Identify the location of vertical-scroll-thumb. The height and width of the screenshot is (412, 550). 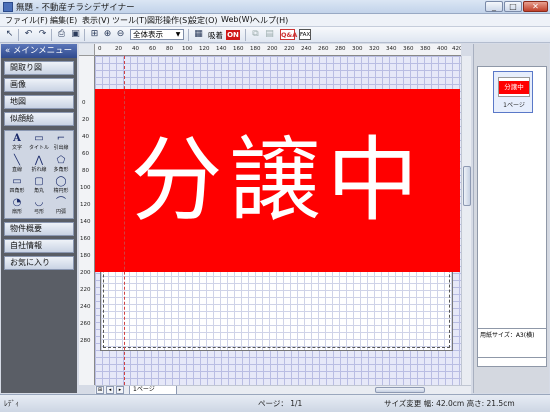
(467, 186).